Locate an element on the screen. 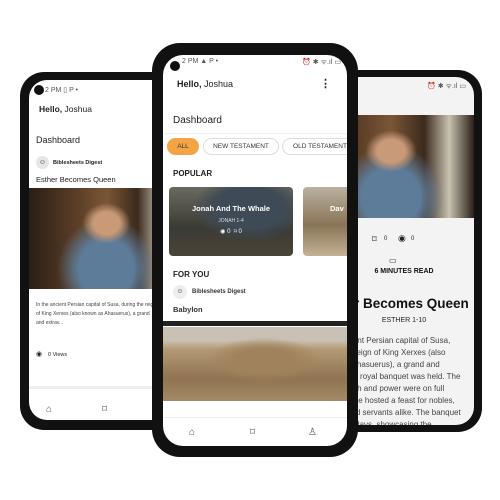 This screenshot has width=500, height=500. babylon-image is located at coordinates (255, 364).